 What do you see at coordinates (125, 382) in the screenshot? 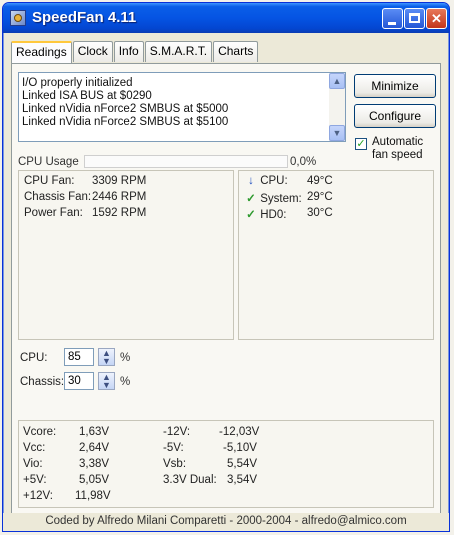
I see `chassis-speed-unit: %` at bounding box center [125, 382].